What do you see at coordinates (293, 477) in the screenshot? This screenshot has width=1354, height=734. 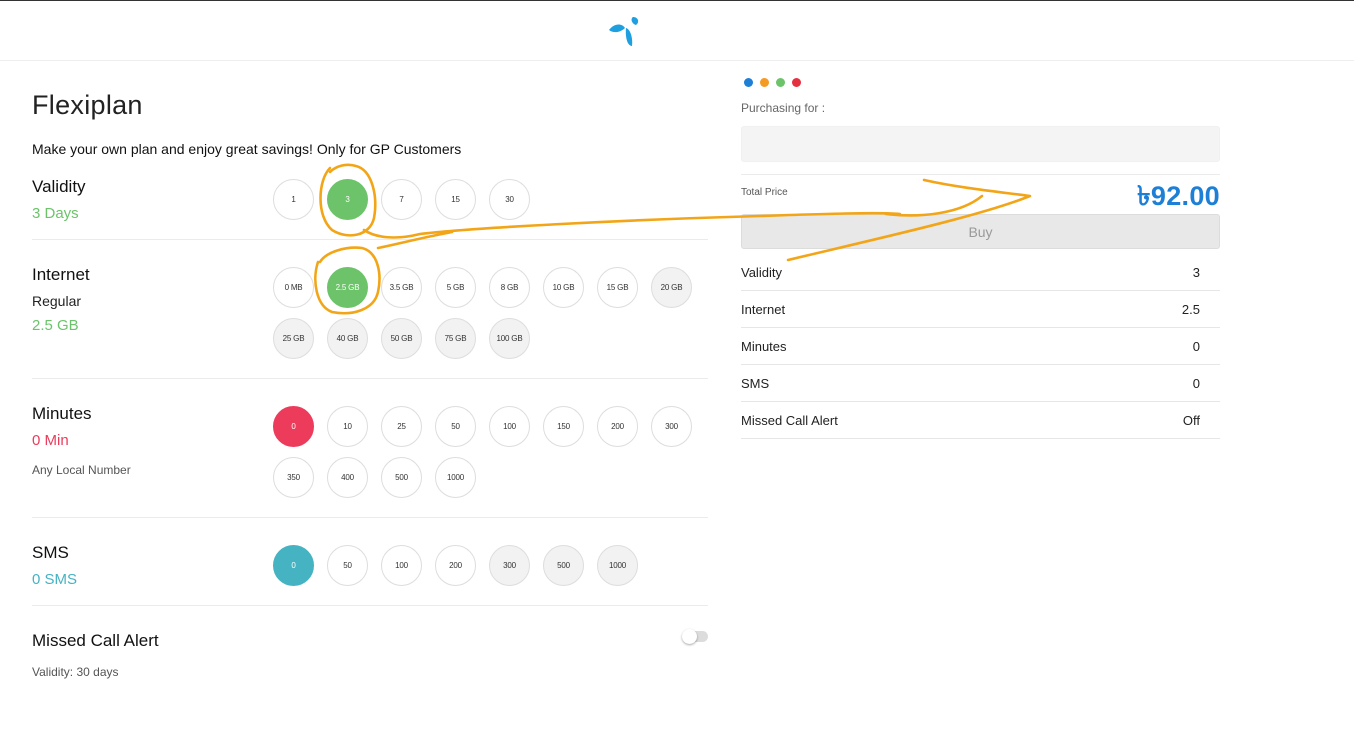 I see `minutes-option: 350` at bounding box center [293, 477].